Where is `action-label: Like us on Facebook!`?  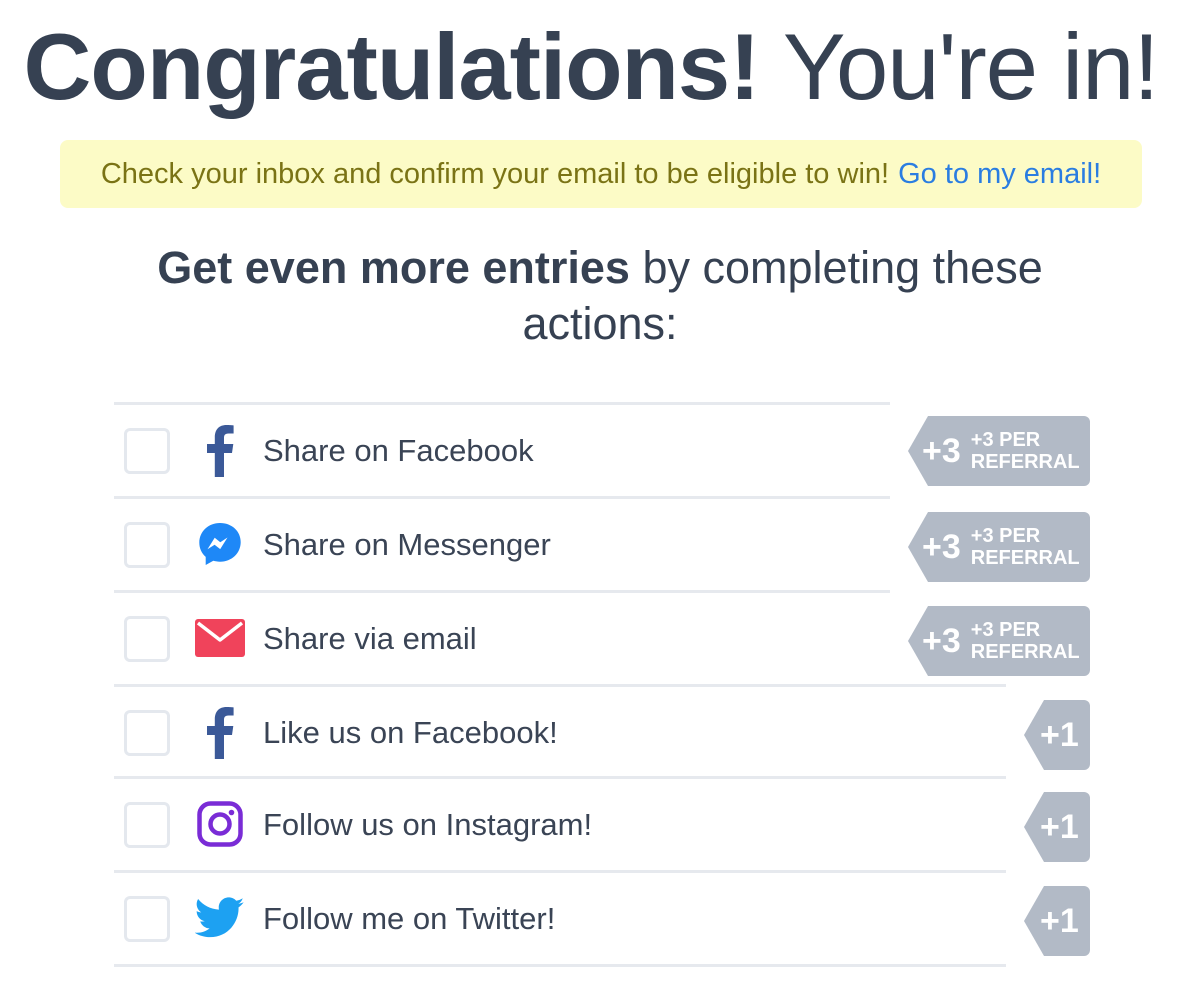 action-label: Like us on Facebook! is located at coordinates (410, 732).